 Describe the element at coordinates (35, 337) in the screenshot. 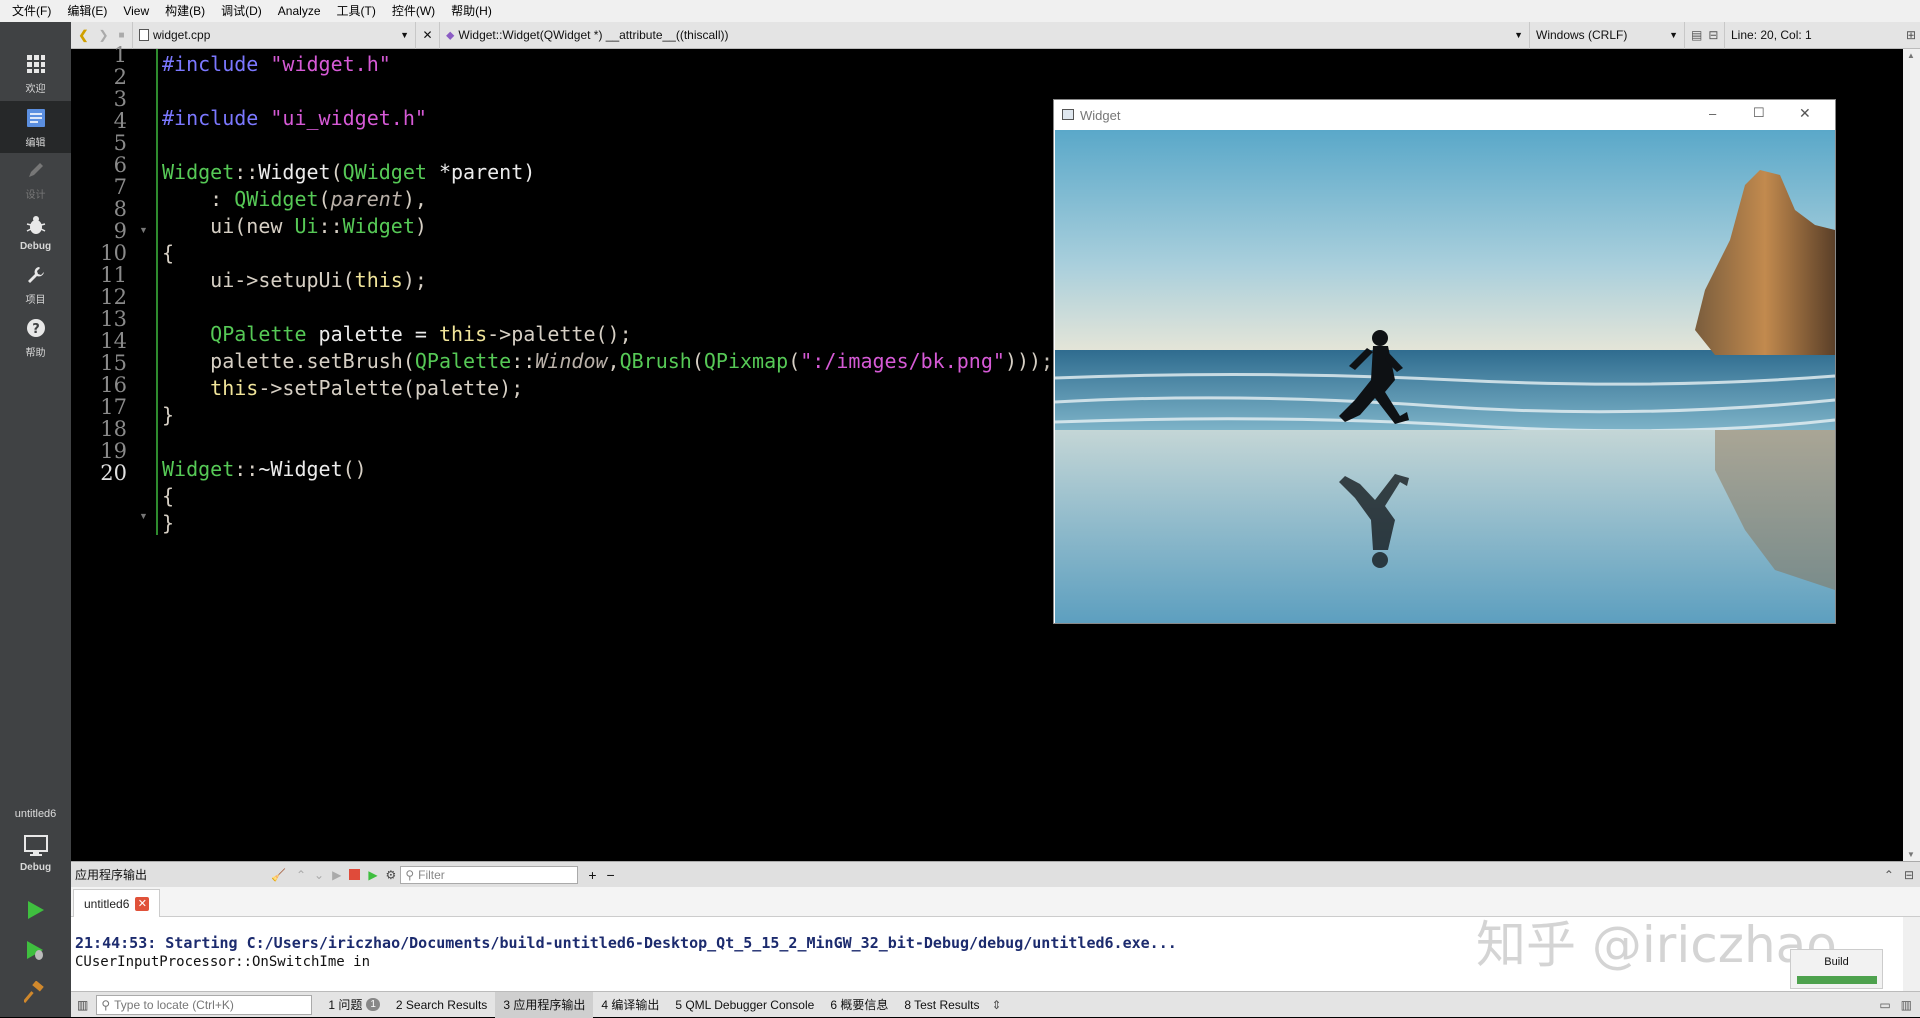

I see `mode-help: ? 帮助` at that location.